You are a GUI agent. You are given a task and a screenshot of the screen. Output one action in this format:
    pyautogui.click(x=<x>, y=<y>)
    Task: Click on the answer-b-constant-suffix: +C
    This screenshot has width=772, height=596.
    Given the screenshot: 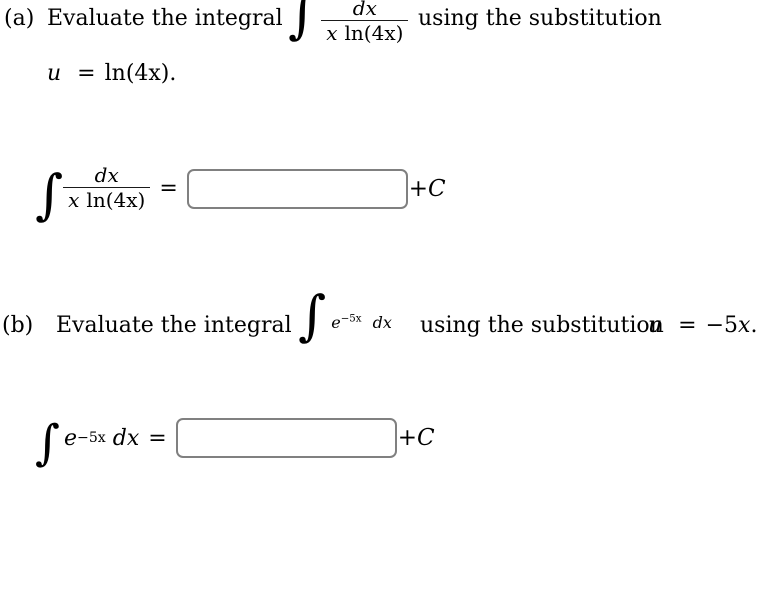 What is the action you would take?
    pyautogui.click(x=416, y=438)
    